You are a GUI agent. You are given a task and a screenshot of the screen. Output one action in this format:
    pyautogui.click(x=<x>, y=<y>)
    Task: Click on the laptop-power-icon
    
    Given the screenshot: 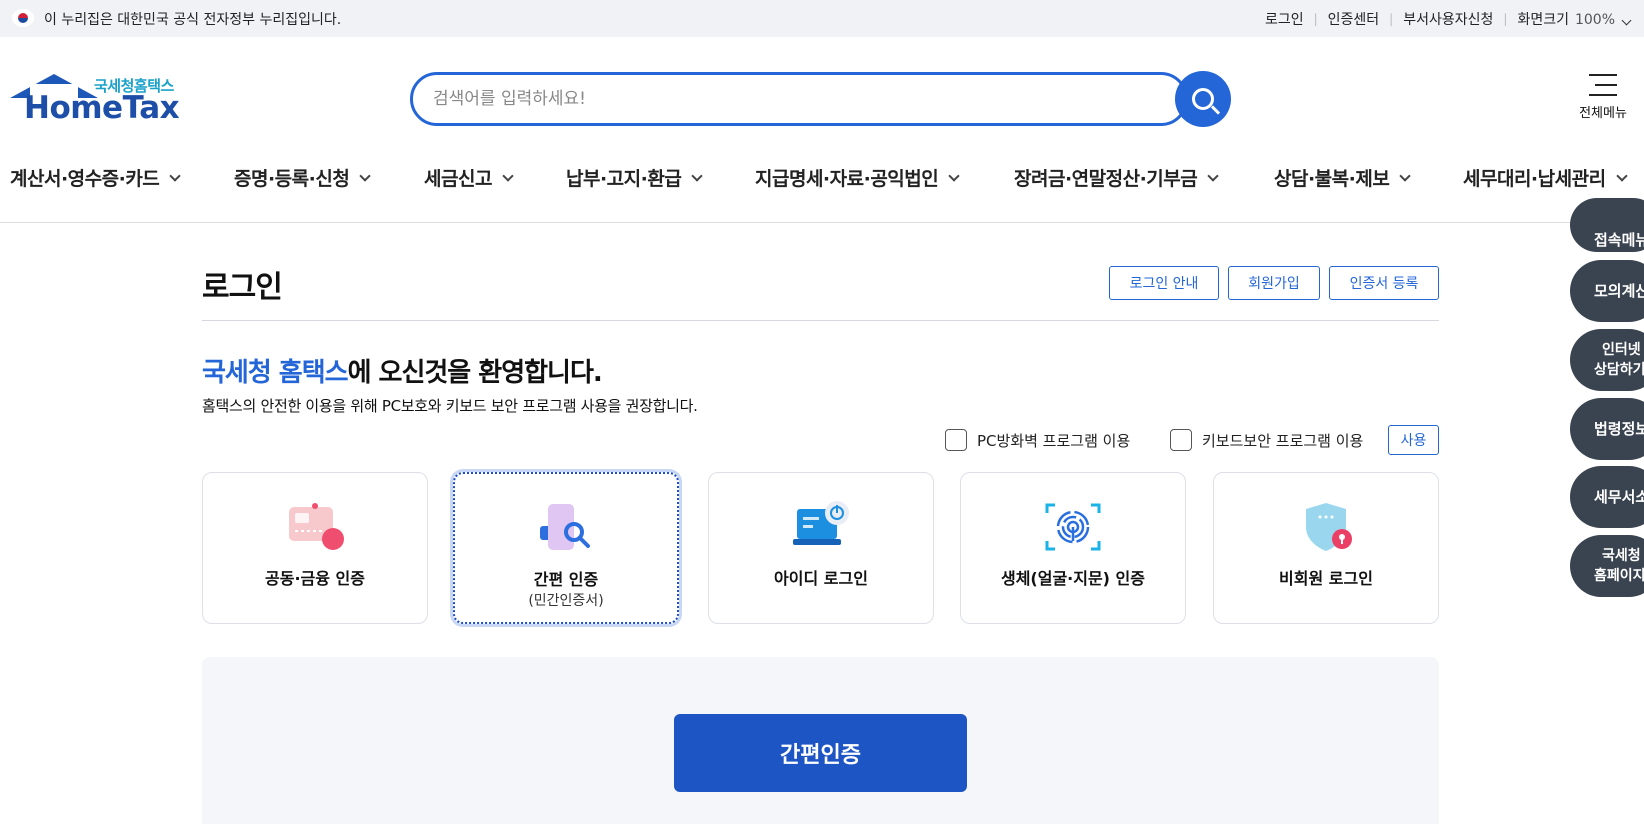 What is the action you would take?
    pyautogui.click(x=821, y=523)
    